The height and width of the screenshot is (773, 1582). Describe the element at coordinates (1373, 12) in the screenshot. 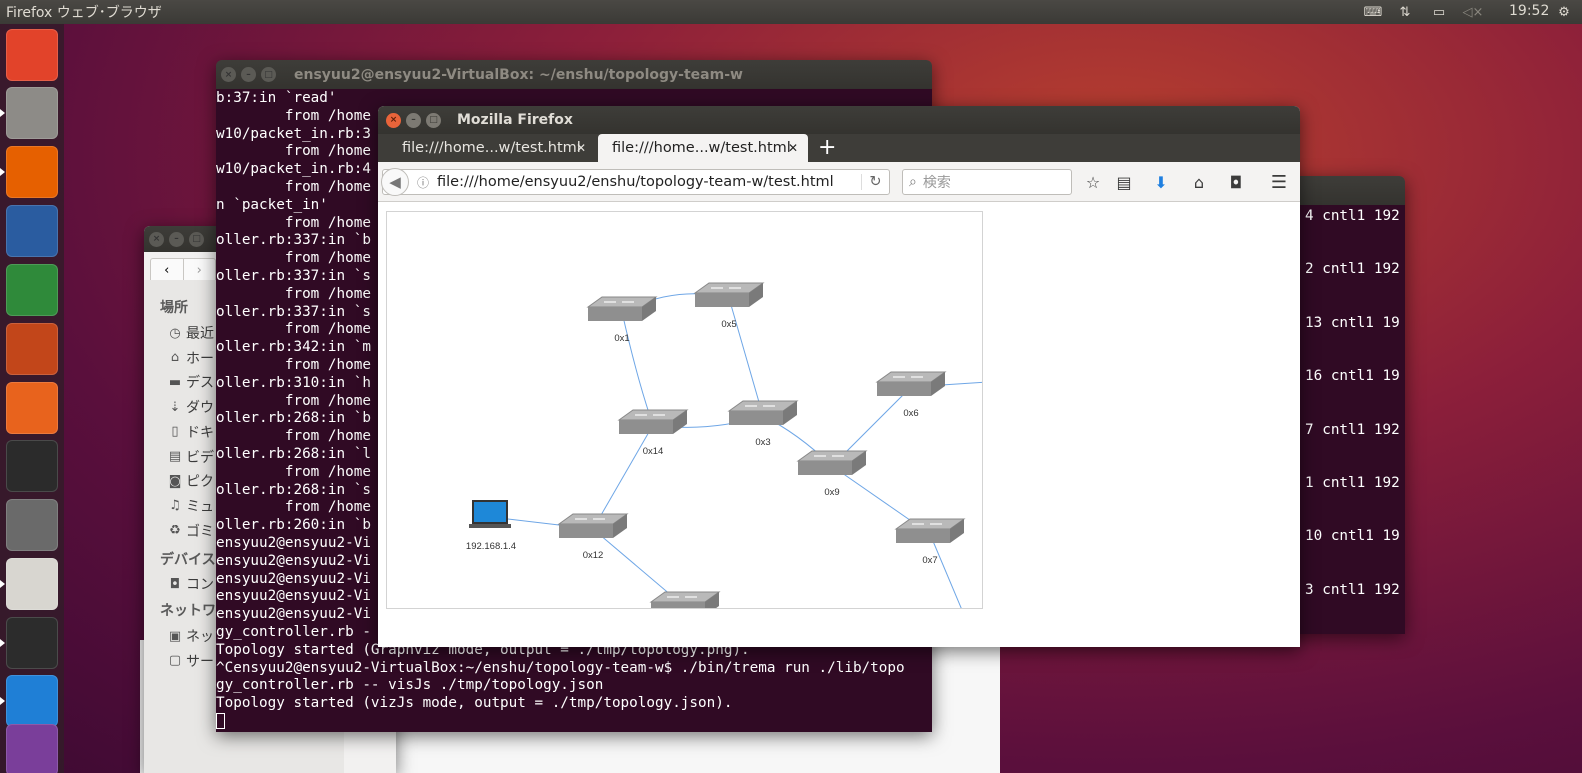

I see `keyboard-icon: ⌨` at that location.